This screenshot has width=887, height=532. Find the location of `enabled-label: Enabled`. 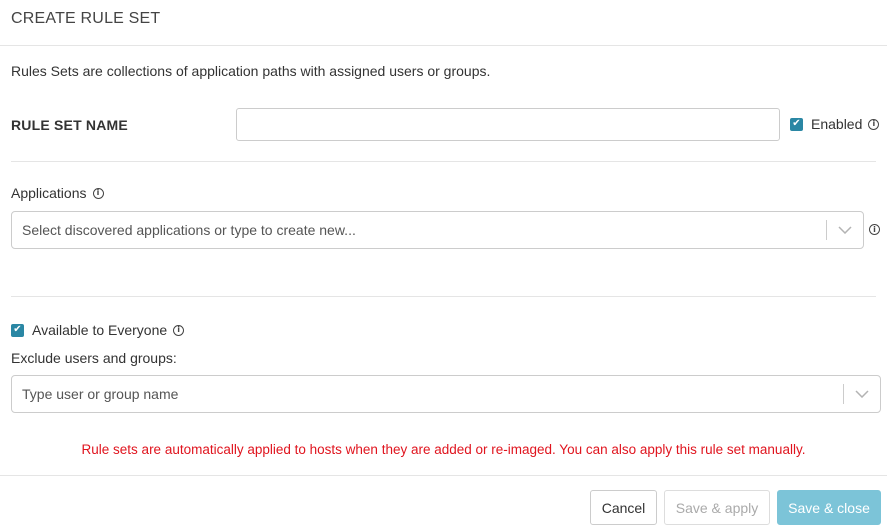

enabled-label: Enabled is located at coordinates (837, 124).